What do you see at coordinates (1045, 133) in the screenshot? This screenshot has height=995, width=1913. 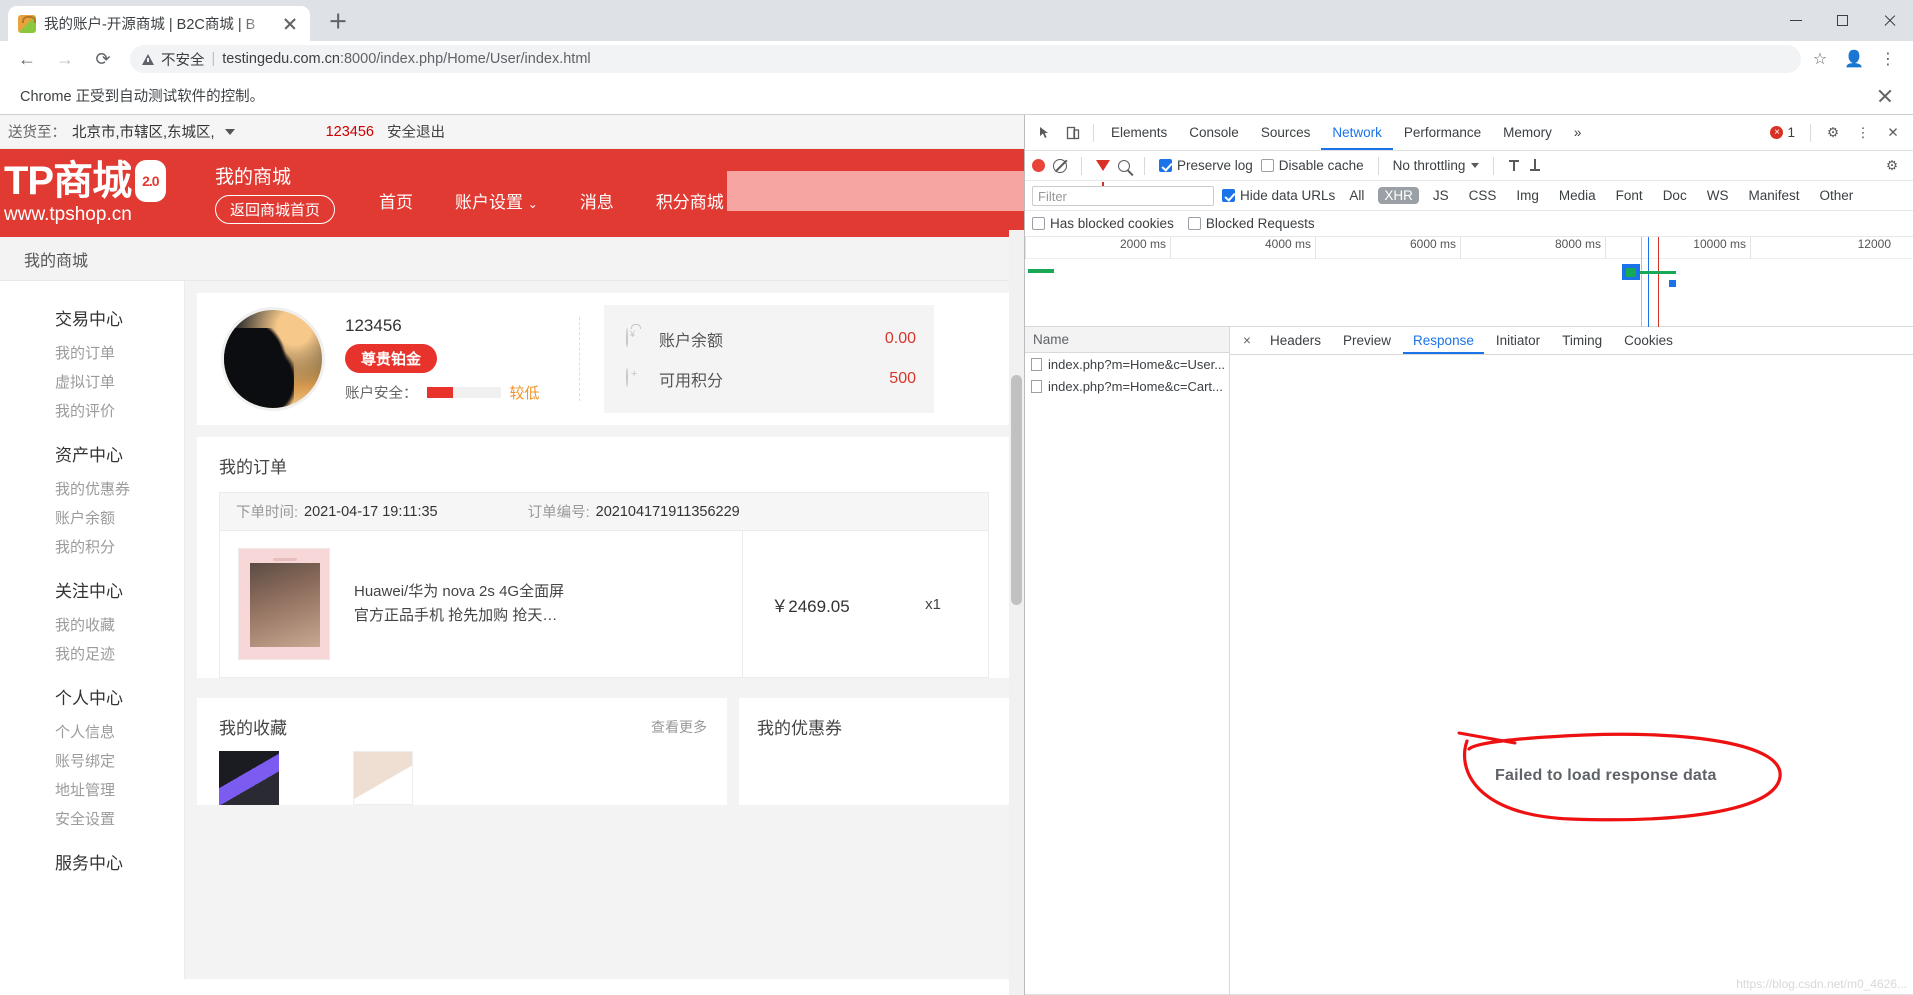 I see `inspect-element-icon` at bounding box center [1045, 133].